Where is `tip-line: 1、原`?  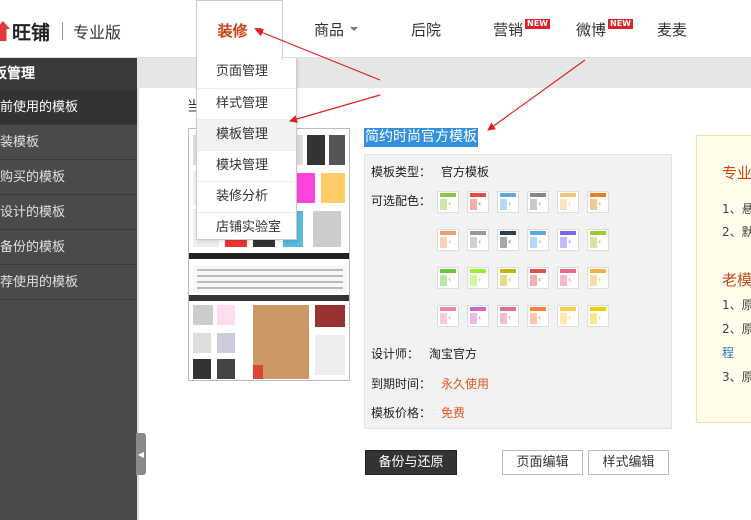
tip-line: 1、原 is located at coordinates (736, 305).